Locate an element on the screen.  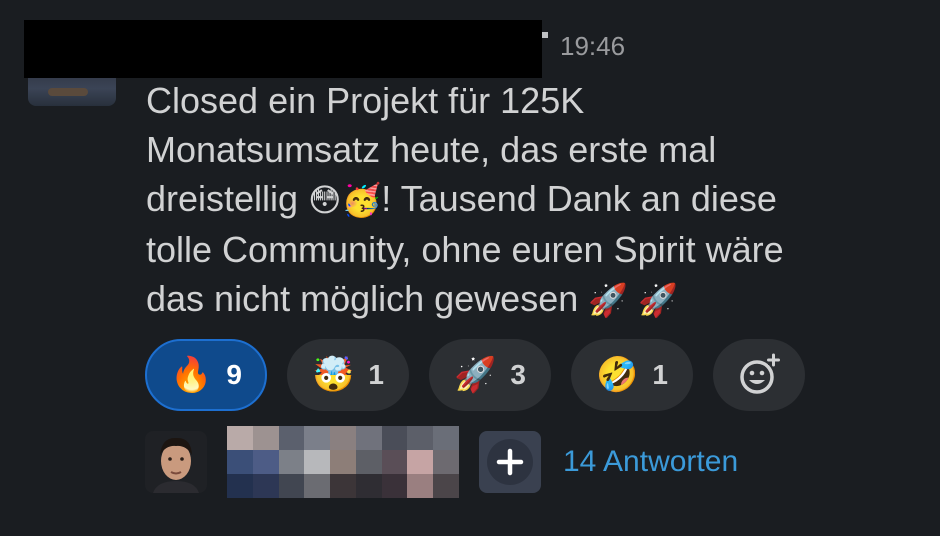
message-line-4: tolle Community, ohne euren Spirit wäre is located at coordinates (465, 249).